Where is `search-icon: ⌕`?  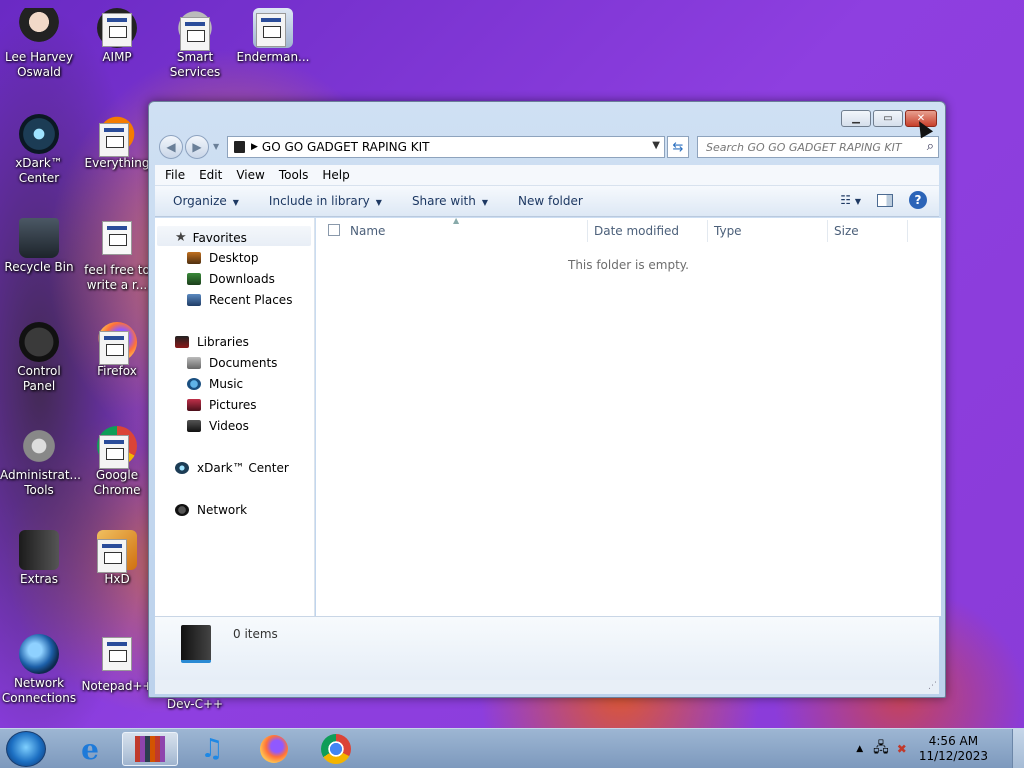
search-icon: ⌕ is located at coordinates (930, 146).